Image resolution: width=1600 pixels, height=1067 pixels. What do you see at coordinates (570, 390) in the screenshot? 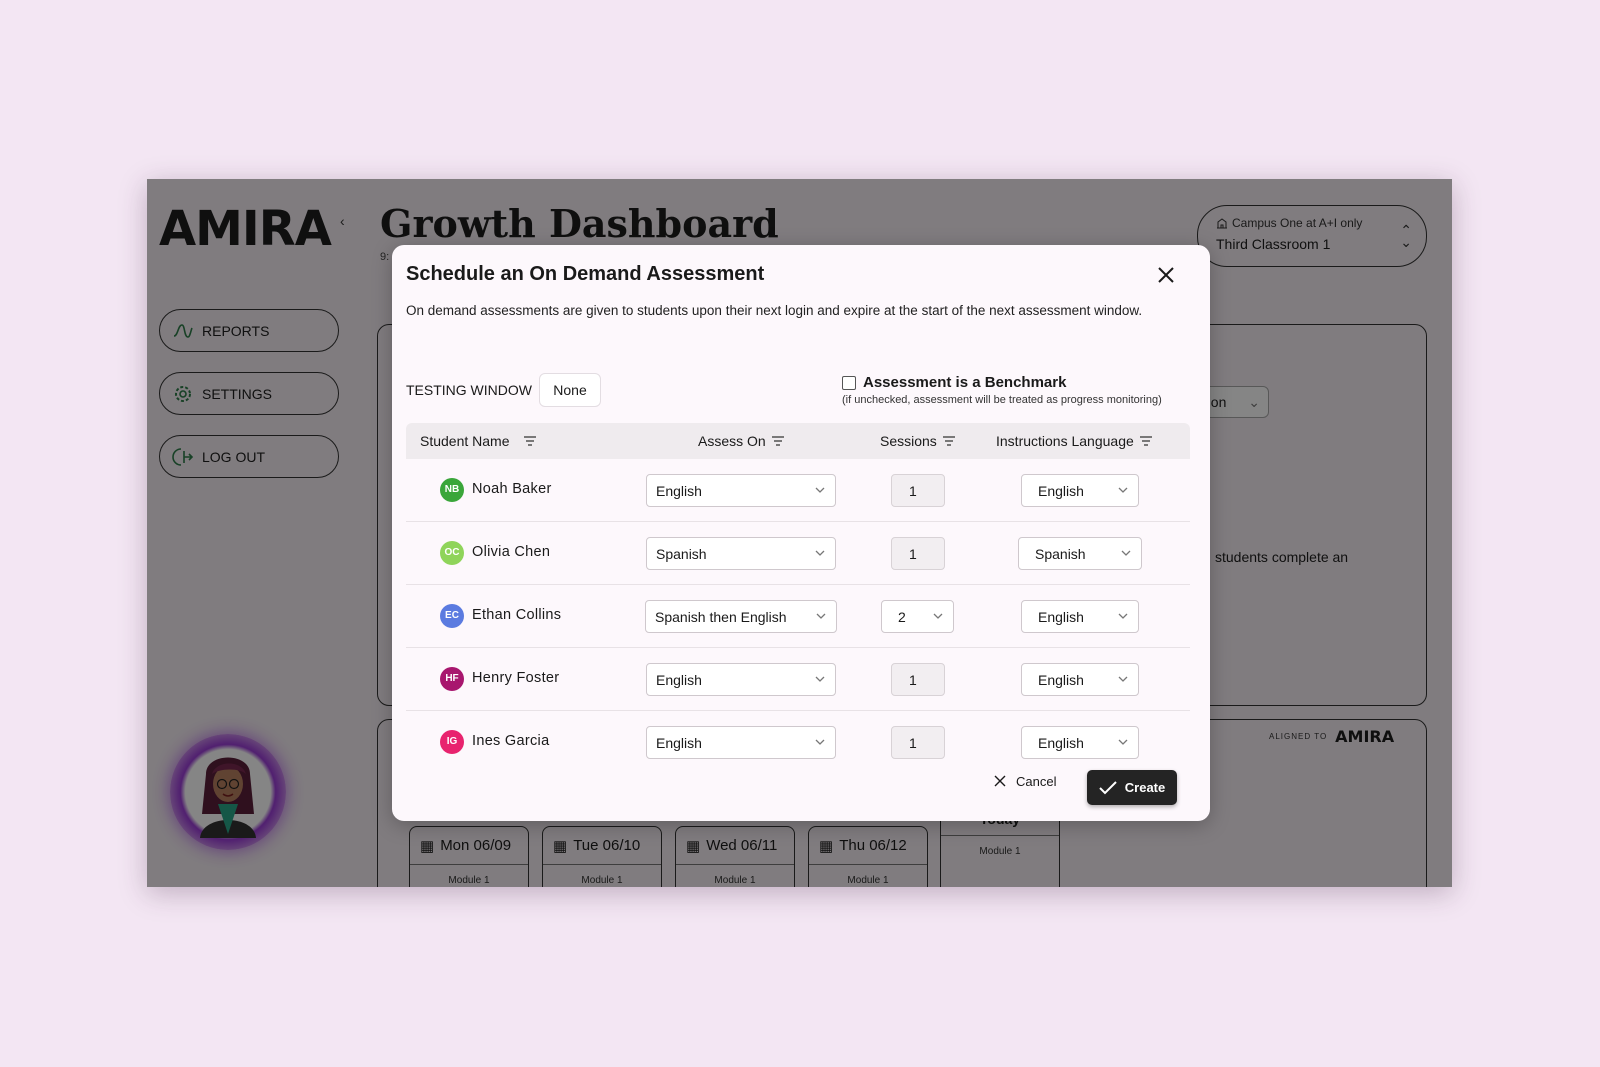
I see `testing-window-select: None` at bounding box center [570, 390].